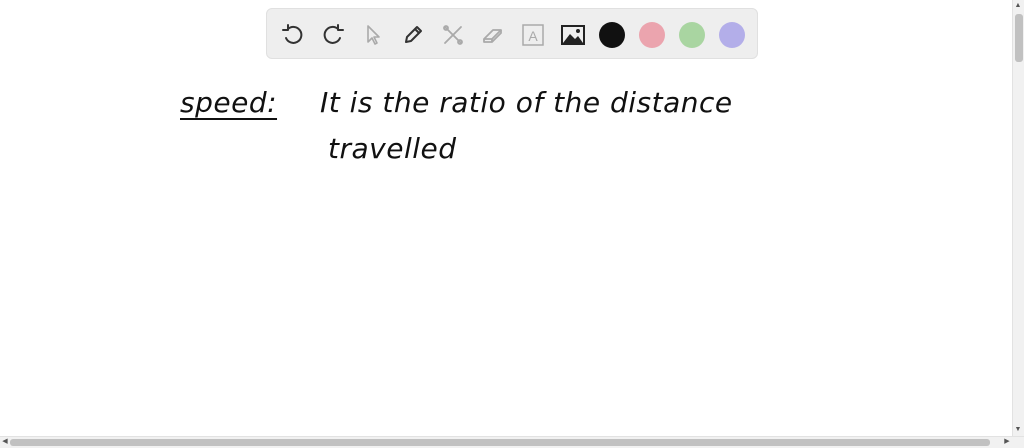 The height and width of the screenshot is (448, 1024). Describe the element at coordinates (1007, 442) in the screenshot. I see `scroll-right-arrow: ▶` at that location.